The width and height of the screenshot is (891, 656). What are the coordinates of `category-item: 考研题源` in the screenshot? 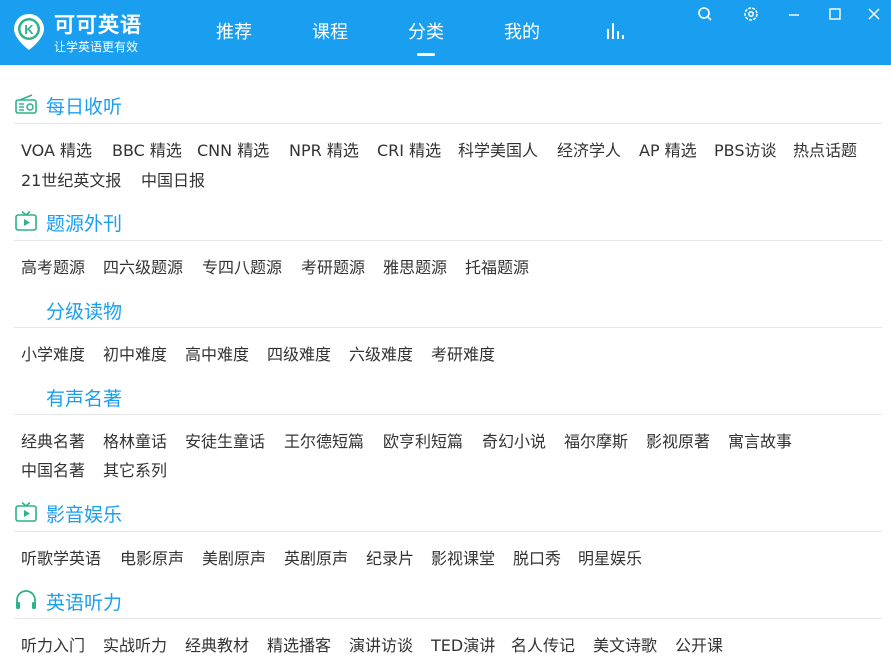 It's located at (333, 266).